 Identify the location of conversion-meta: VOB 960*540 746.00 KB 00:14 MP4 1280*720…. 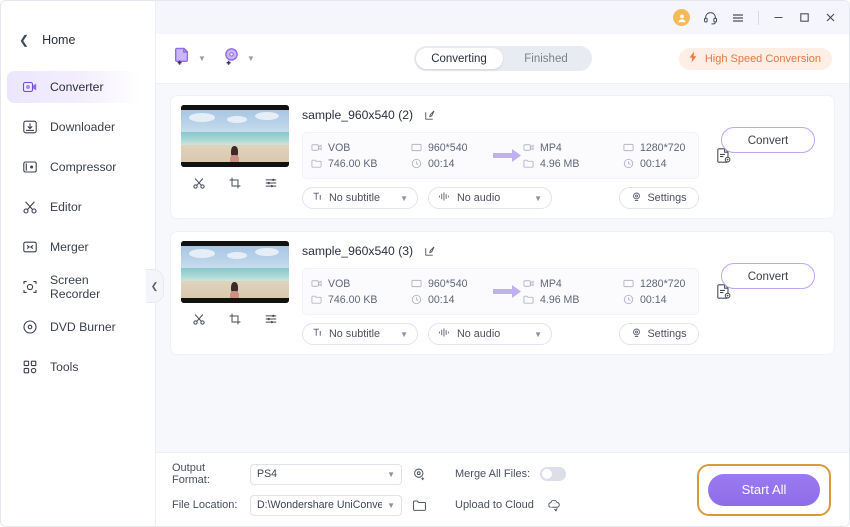
(516, 291).